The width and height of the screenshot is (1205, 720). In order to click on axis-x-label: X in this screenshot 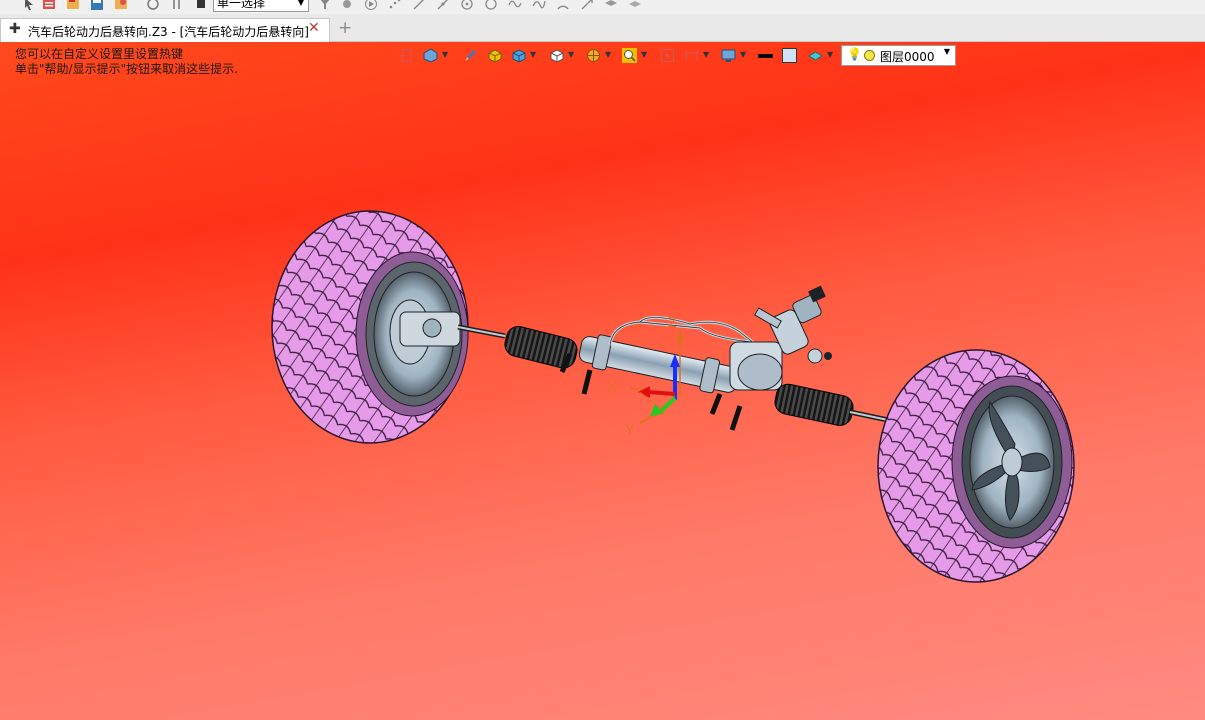, I will do `click(612, 387)`.